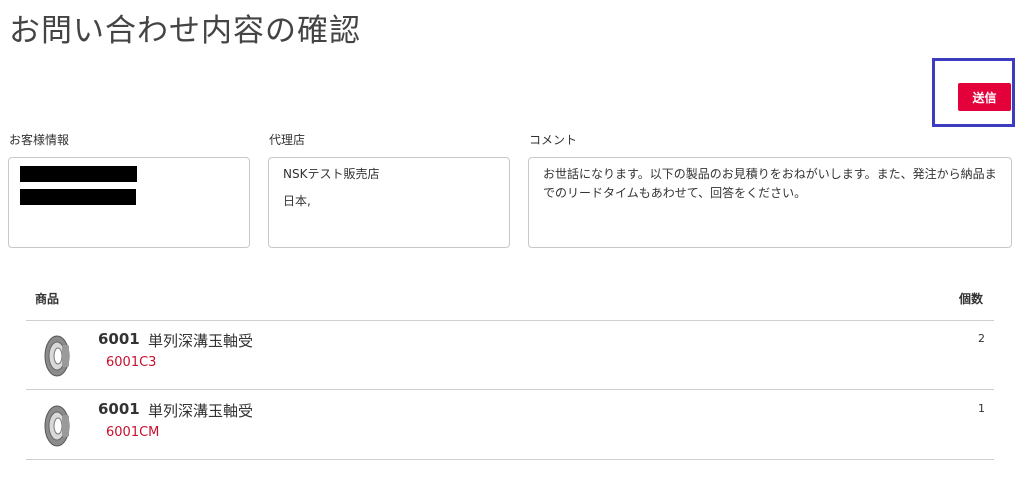  What do you see at coordinates (297, 201) in the screenshot?
I see `agent-country: 日本,` at bounding box center [297, 201].